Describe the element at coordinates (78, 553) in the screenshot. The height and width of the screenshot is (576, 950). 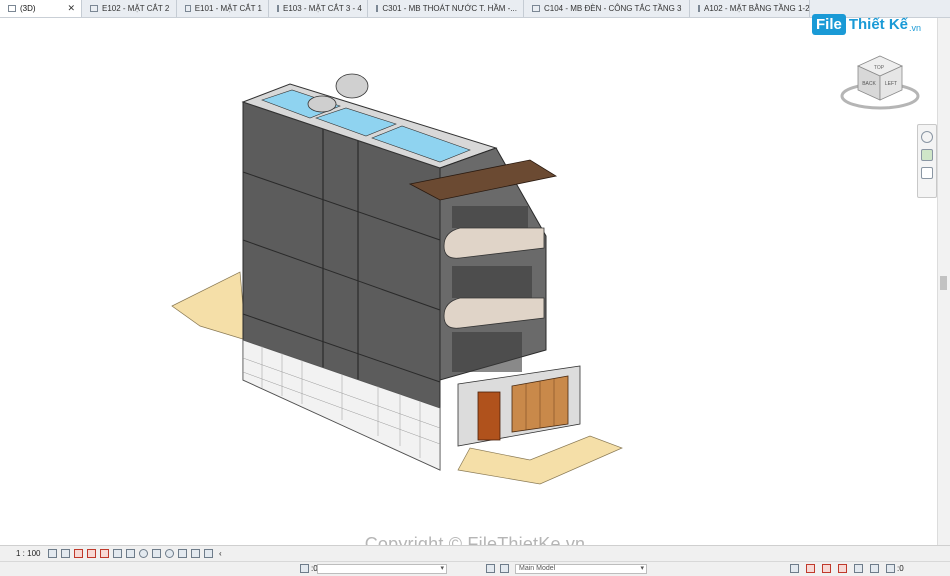
I see `sun-path-icon` at that location.